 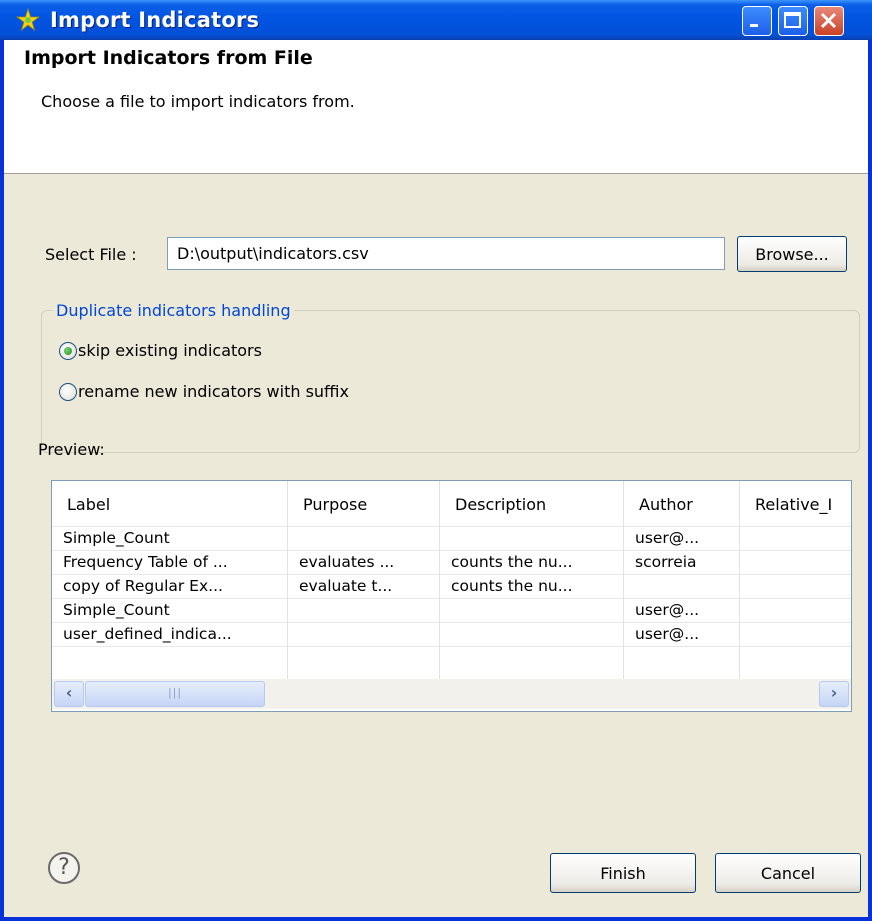 I want to click on maximize-icon, so click(x=792, y=20).